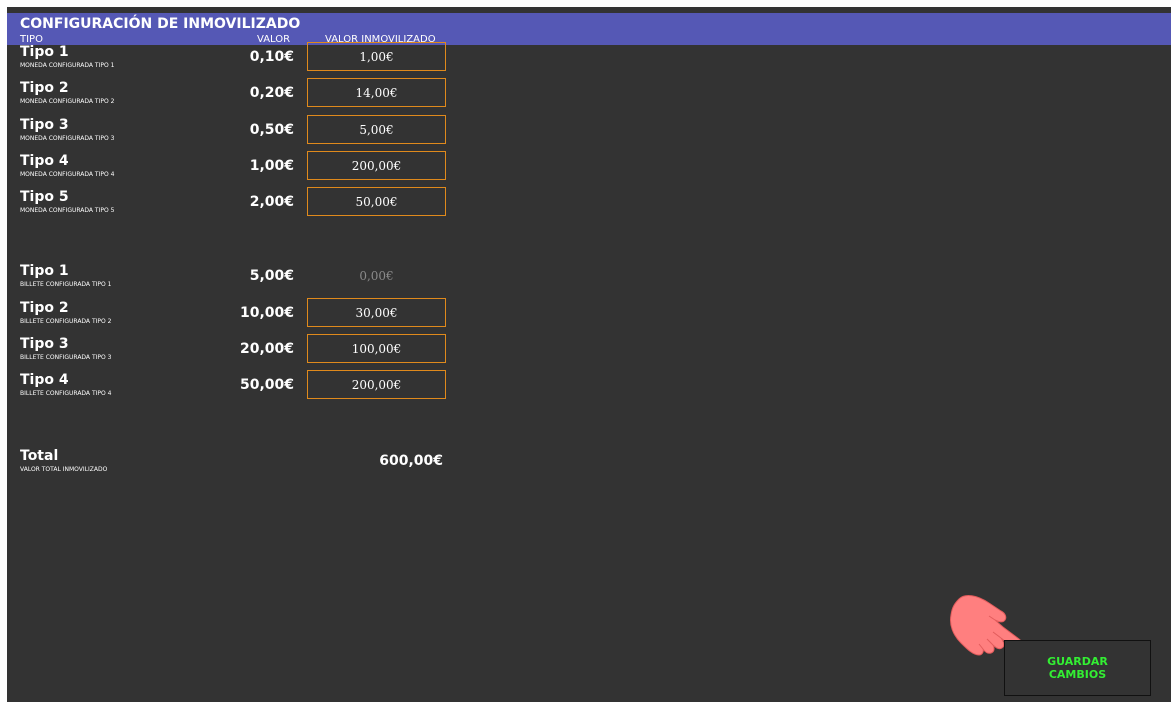 The height and width of the screenshot is (702, 1171). Describe the element at coordinates (67, 210) in the screenshot. I see `tipo-subtitle: MONEDA CONFIGURADA TIPO 5` at that location.